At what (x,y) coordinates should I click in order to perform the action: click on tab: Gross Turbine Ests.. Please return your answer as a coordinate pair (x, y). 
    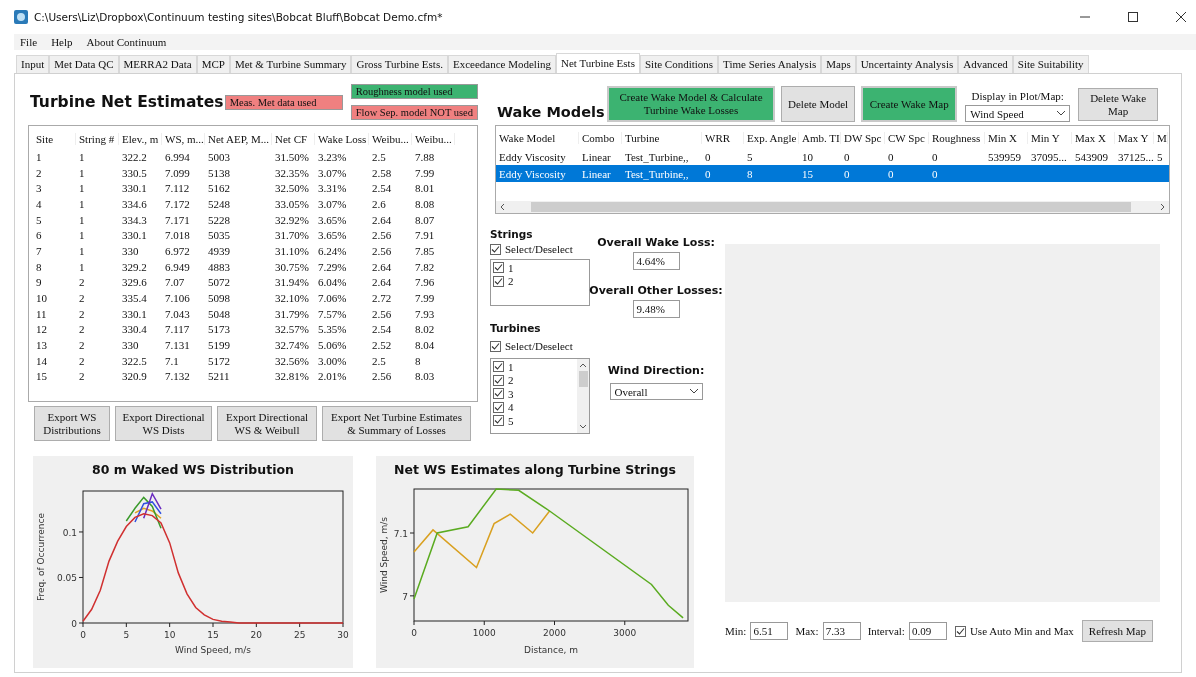
    Looking at the image, I should click on (399, 64).